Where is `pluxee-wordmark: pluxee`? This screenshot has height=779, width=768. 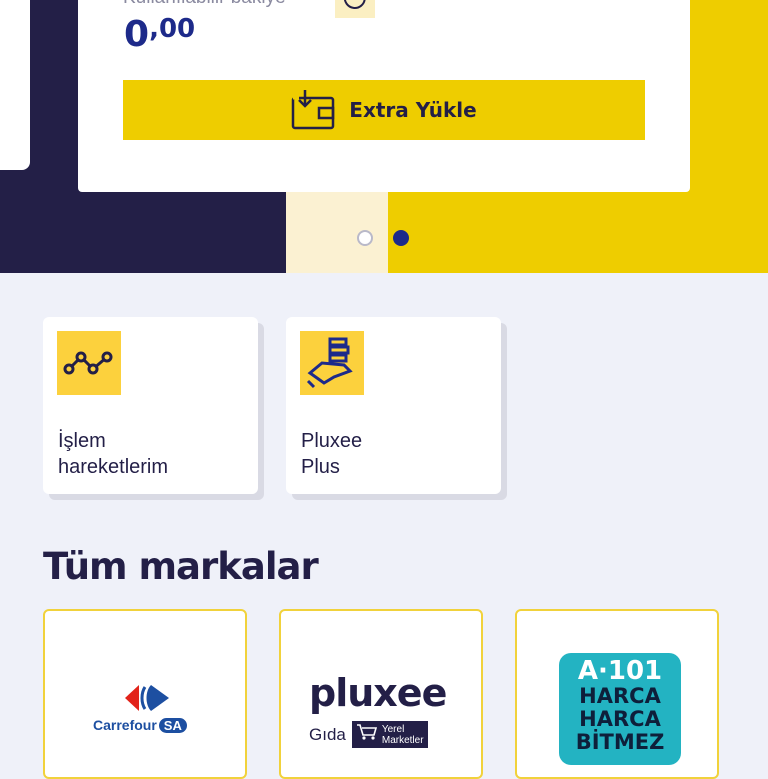
pluxee-wordmark: pluxee is located at coordinates (378, 693).